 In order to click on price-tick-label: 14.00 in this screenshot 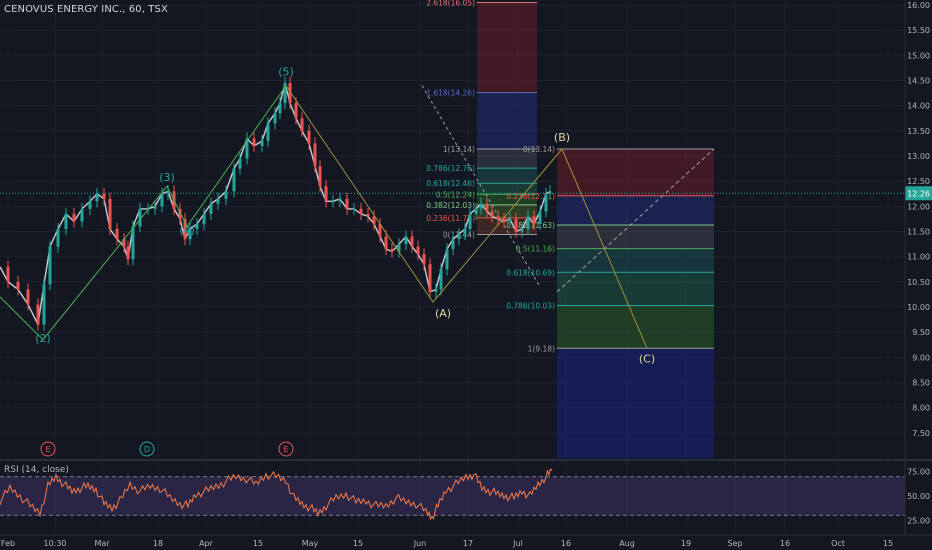, I will do `click(918, 106)`.